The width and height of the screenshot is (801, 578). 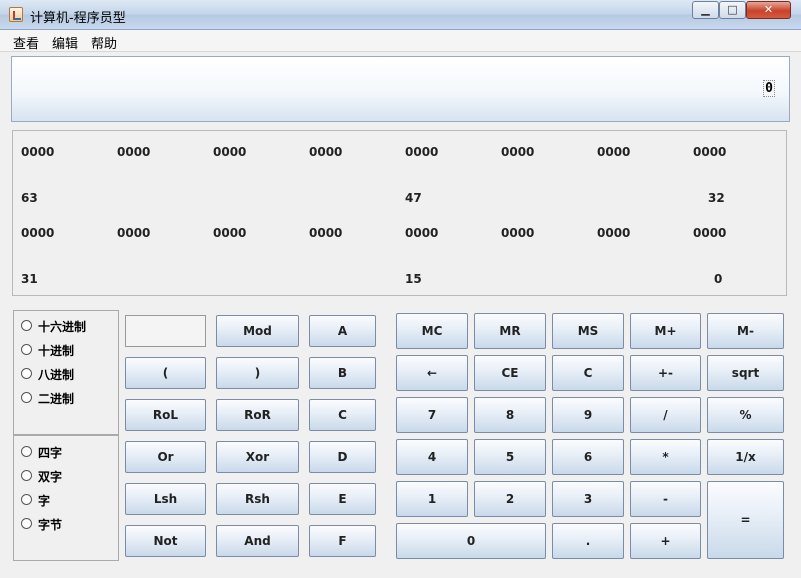 What do you see at coordinates (665, 373) in the screenshot?
I see `negate-button: +-` at bounding box center [665, 373].